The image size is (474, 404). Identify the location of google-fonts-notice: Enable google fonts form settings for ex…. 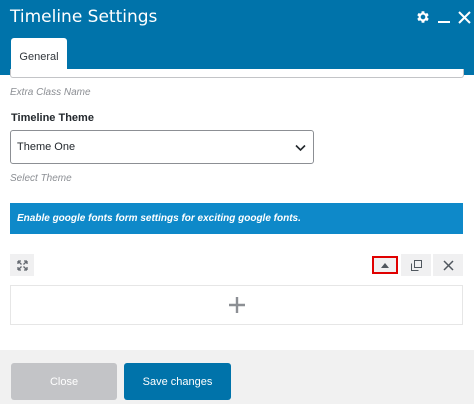
(236, 218).